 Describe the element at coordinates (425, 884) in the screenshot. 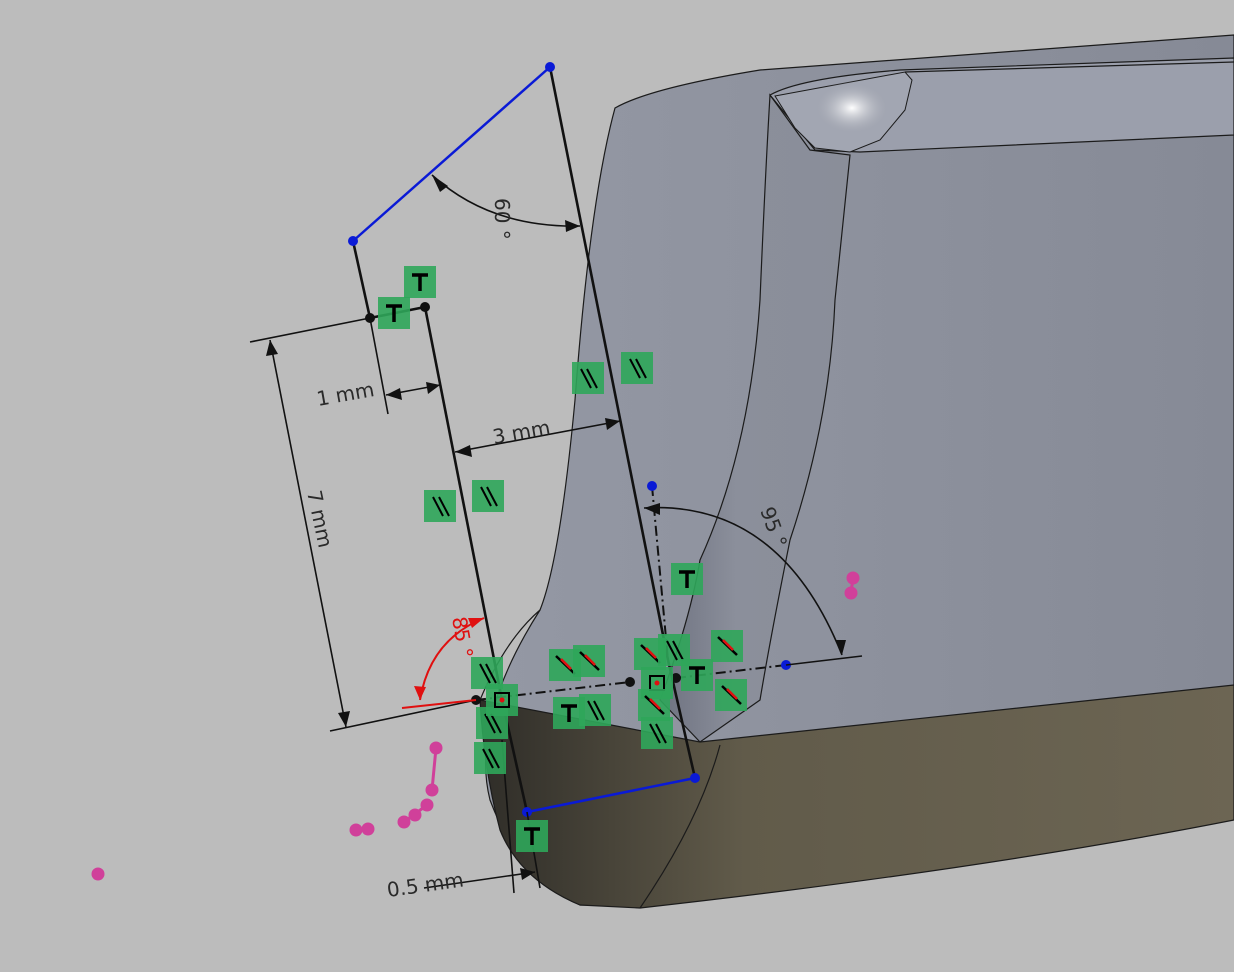

I see `dimension-05mm-label: 0.5 mm` at that location.